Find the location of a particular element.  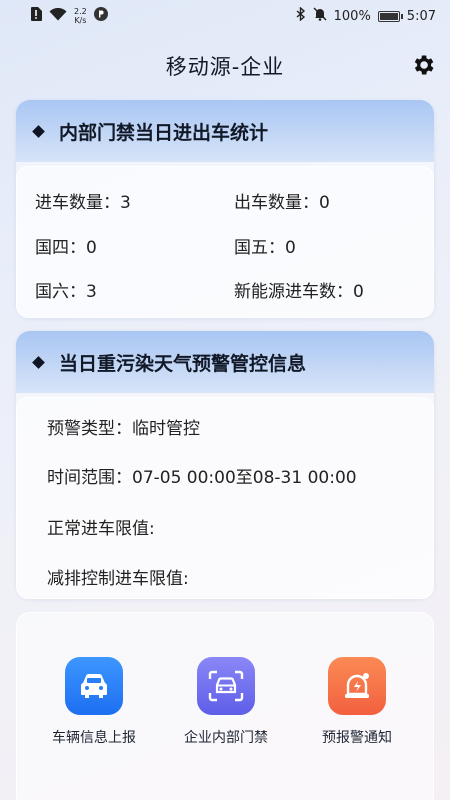

status-right: 100% 5:07 is located at coordinates (366, 15).